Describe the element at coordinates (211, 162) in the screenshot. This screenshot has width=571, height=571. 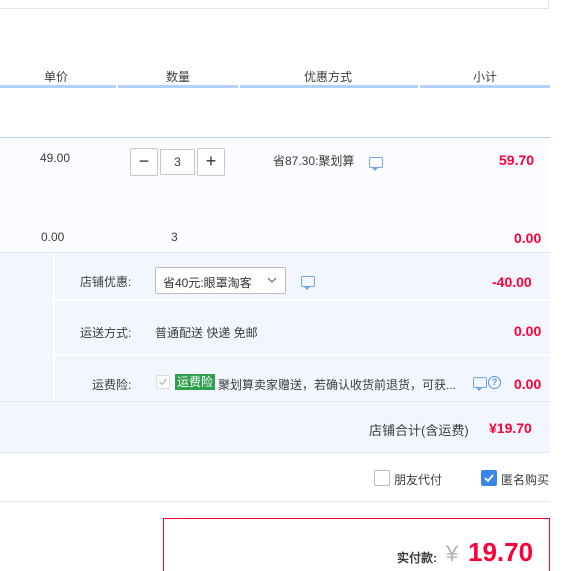
I see `increase-quantity-button: +` at that location.